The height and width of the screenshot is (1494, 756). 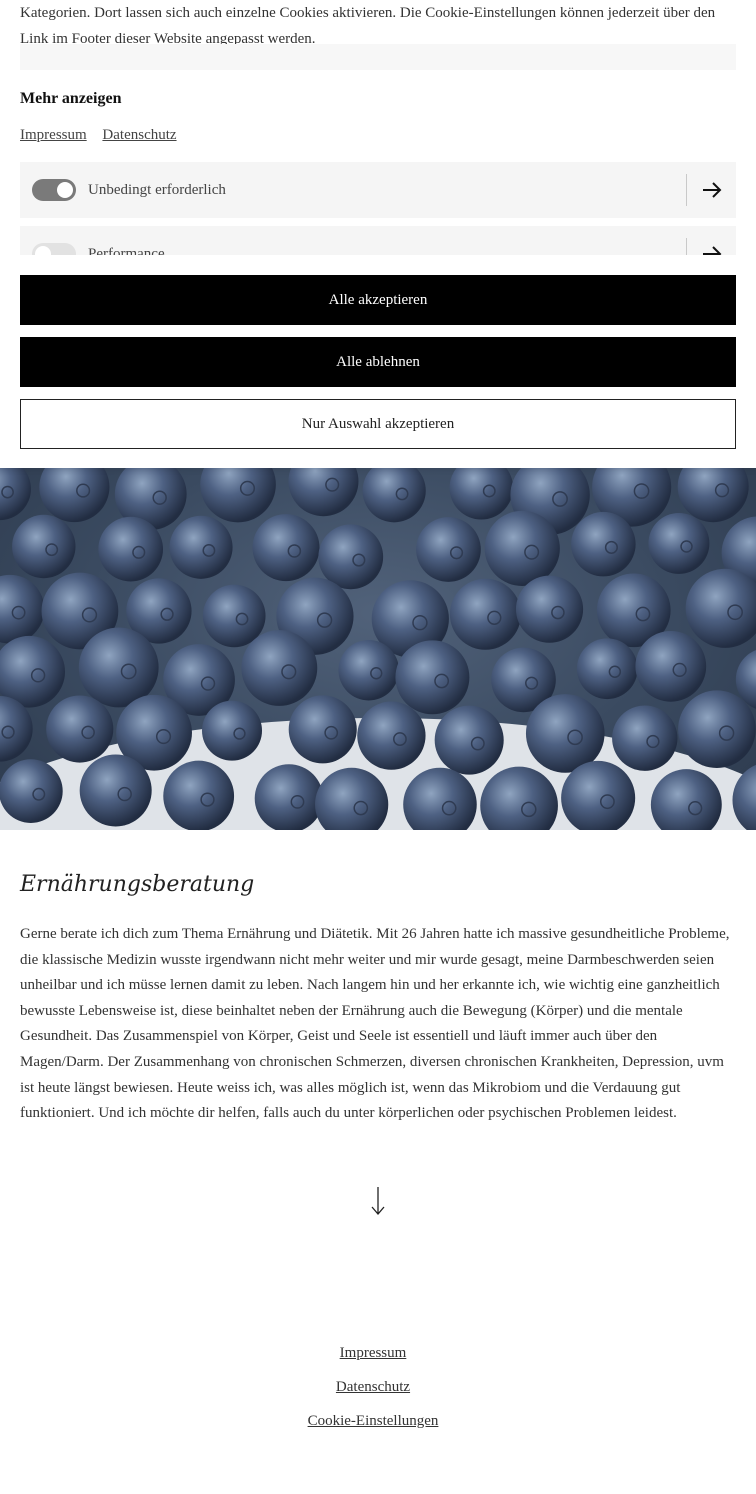 I want to click on footer-datenschutz-link: Datenschutz, so click(x=373, y=1387).